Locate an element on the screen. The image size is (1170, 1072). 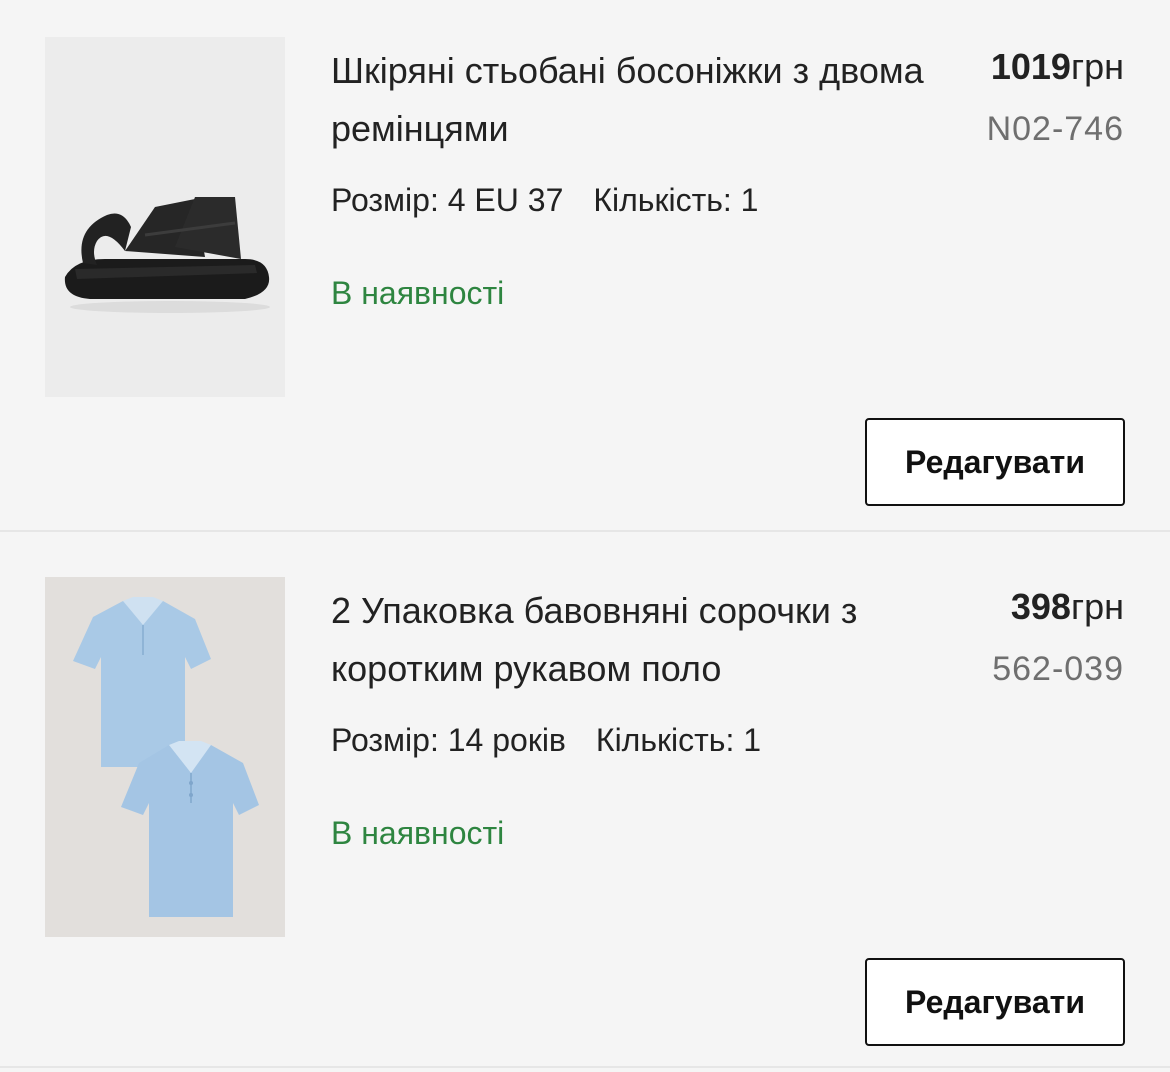
sandal-photo-icon is located at coordinates (165, 217).